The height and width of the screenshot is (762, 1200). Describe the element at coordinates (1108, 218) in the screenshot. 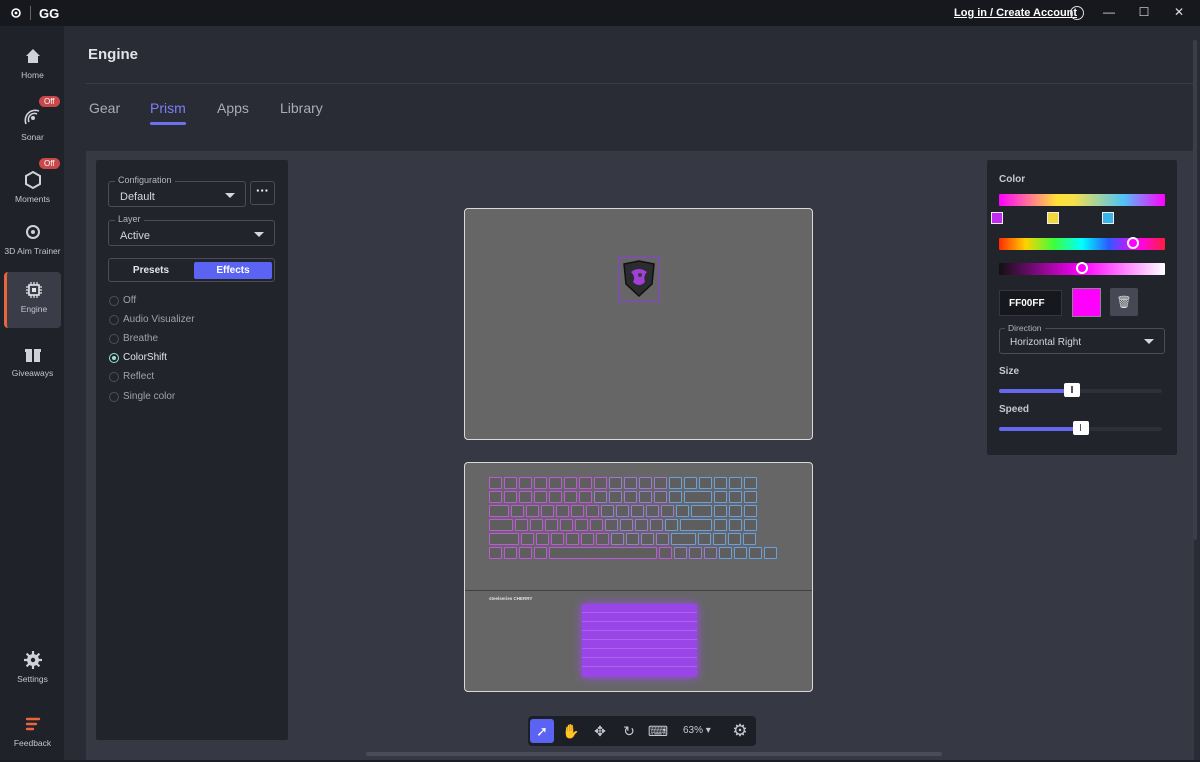

I see `gradient-stop-blue` at that location.